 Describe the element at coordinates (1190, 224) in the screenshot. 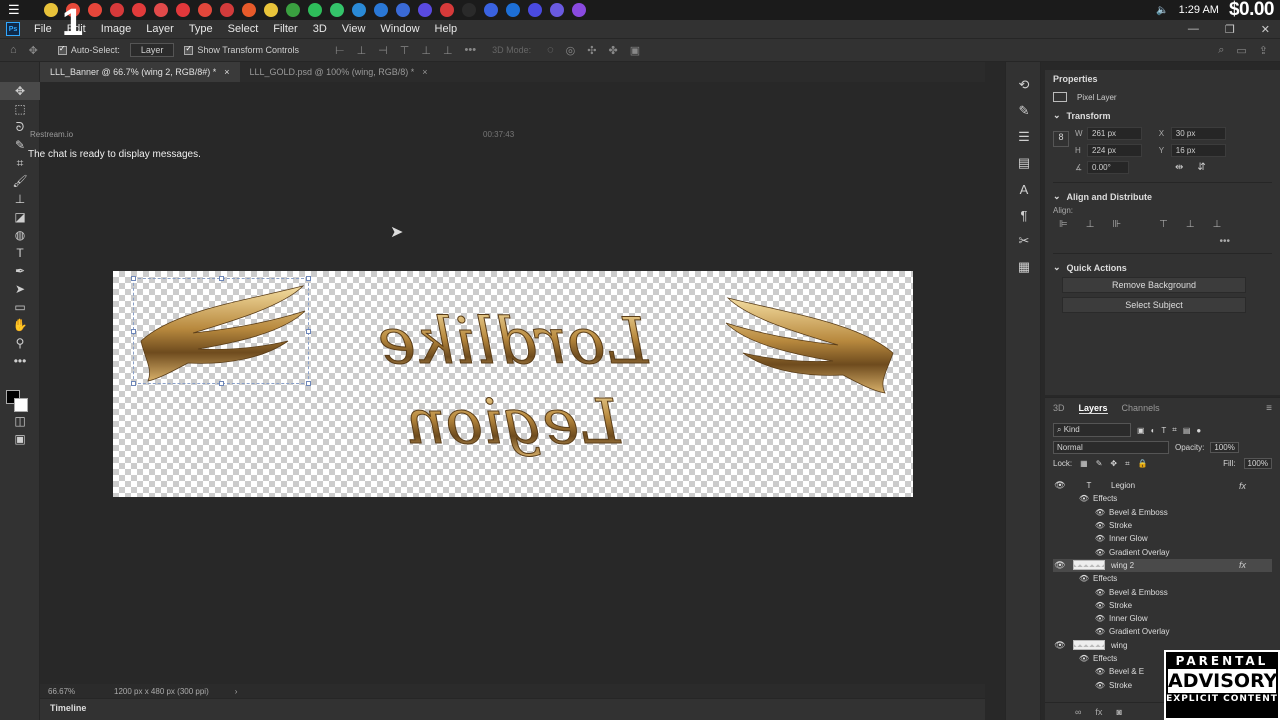

I see `align-v-centers-icon: ⊥` at that location.